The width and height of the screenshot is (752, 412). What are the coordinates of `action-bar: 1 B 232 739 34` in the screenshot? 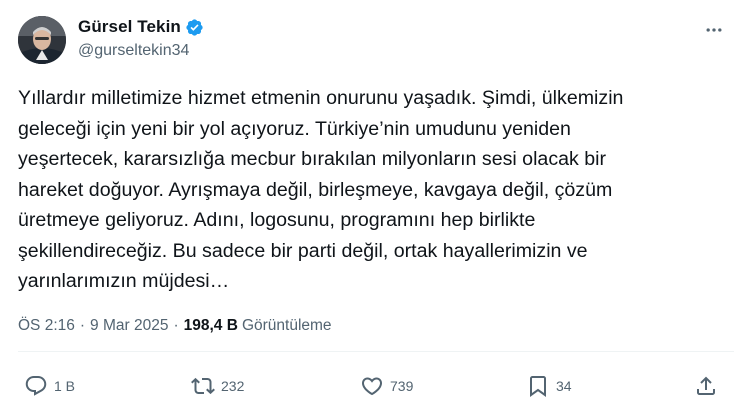 It's located at (376, 386).